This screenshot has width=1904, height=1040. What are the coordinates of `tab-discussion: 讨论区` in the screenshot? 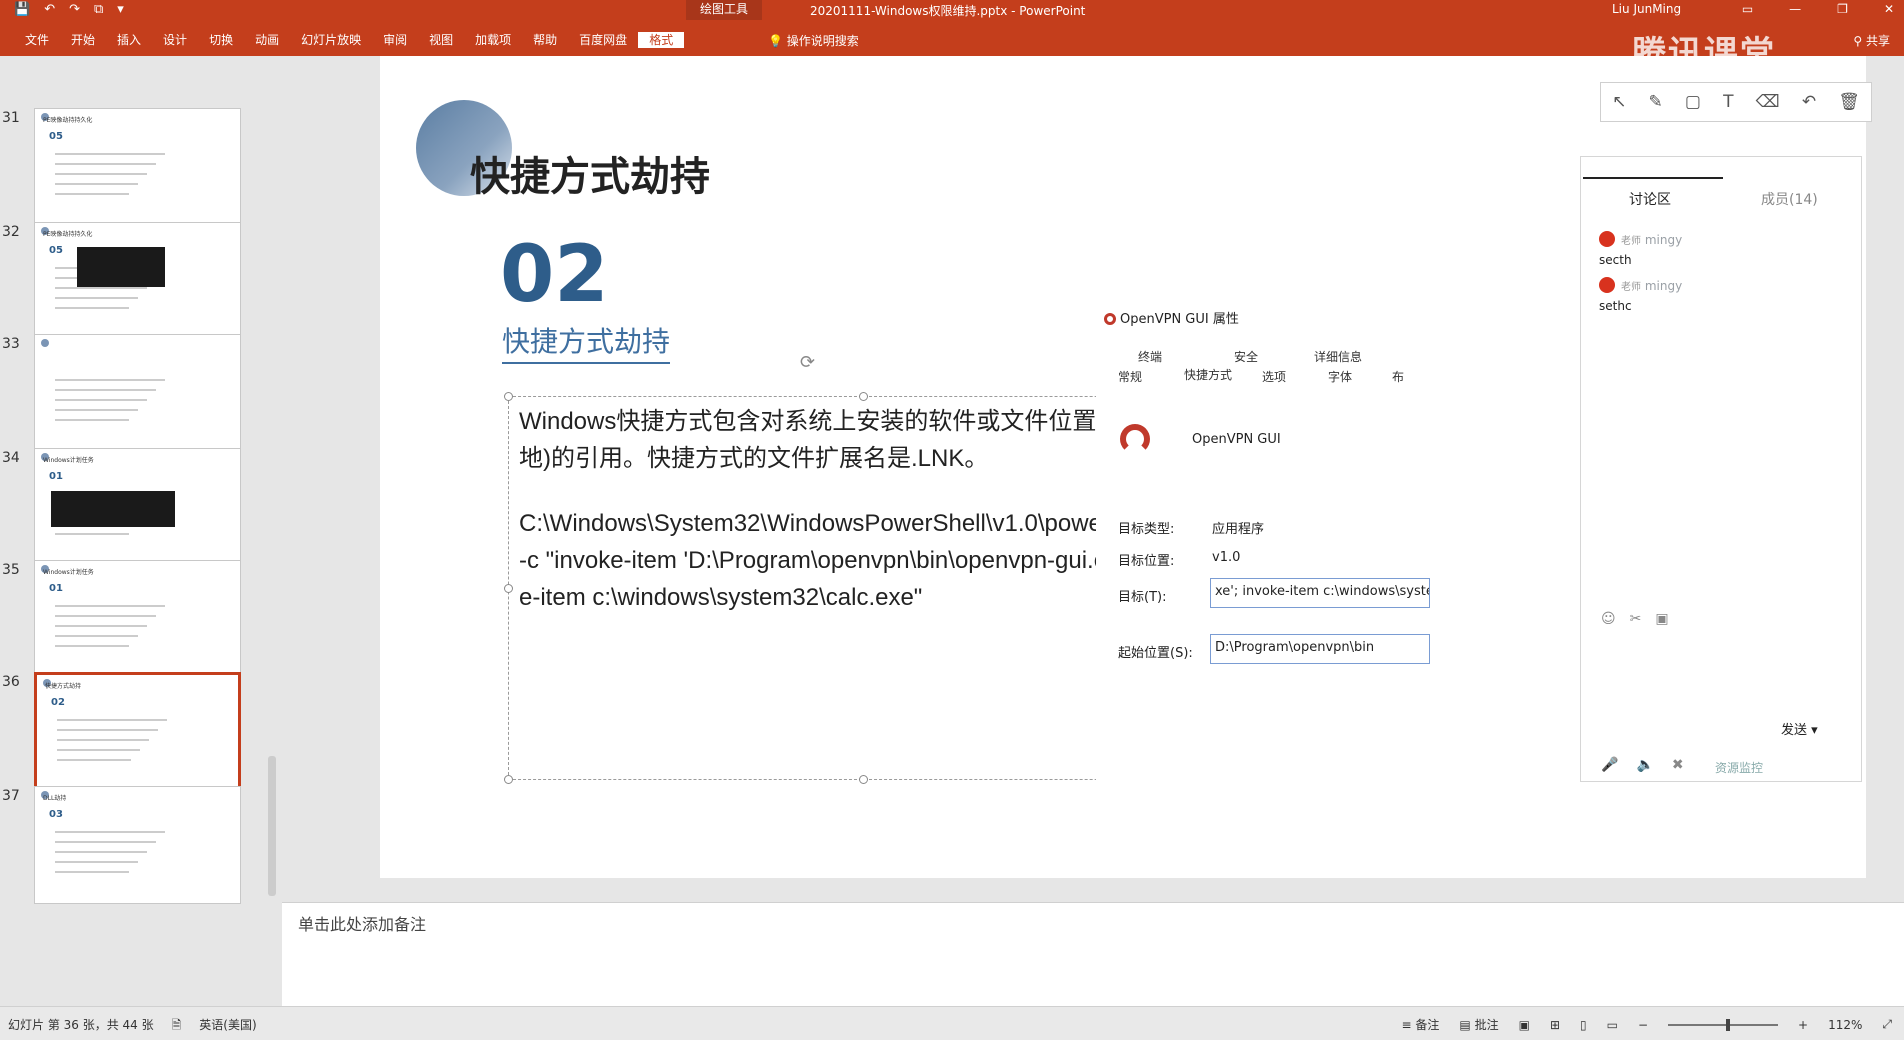 It's located at (1650, 199).